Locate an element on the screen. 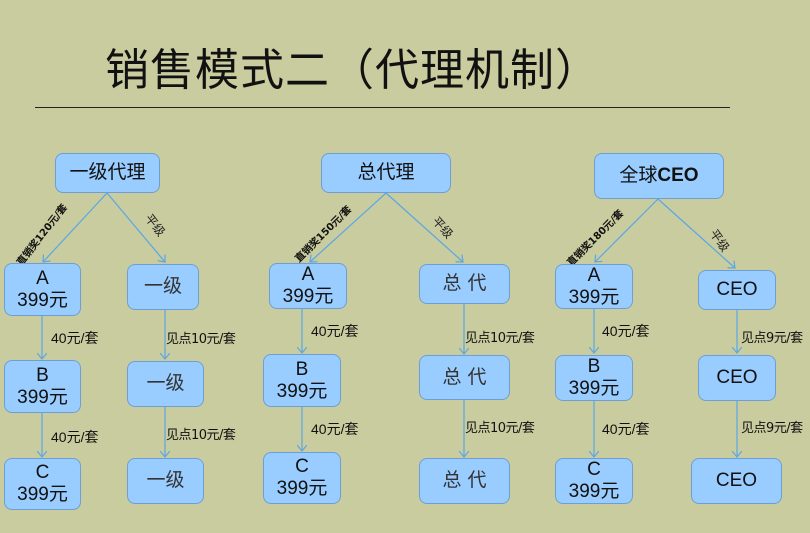  root-label: 一级代理 is located at coordinates (107, 172).